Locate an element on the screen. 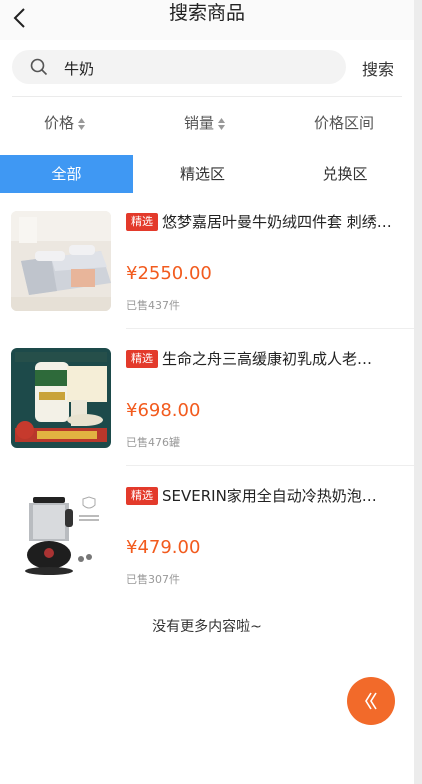 The image size is (422, 784). search-divider is located at coordinates (207, 96).